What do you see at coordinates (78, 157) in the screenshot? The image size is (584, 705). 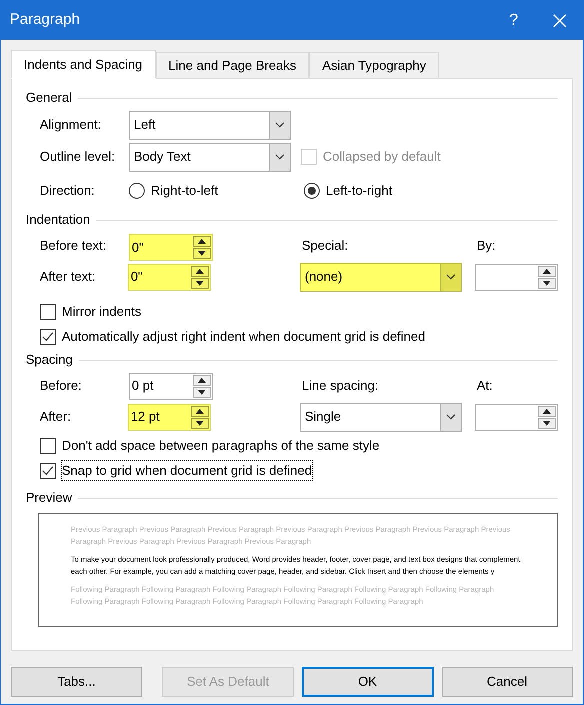 I see `field-label: Outline level:` at bounding box center [78, 157].